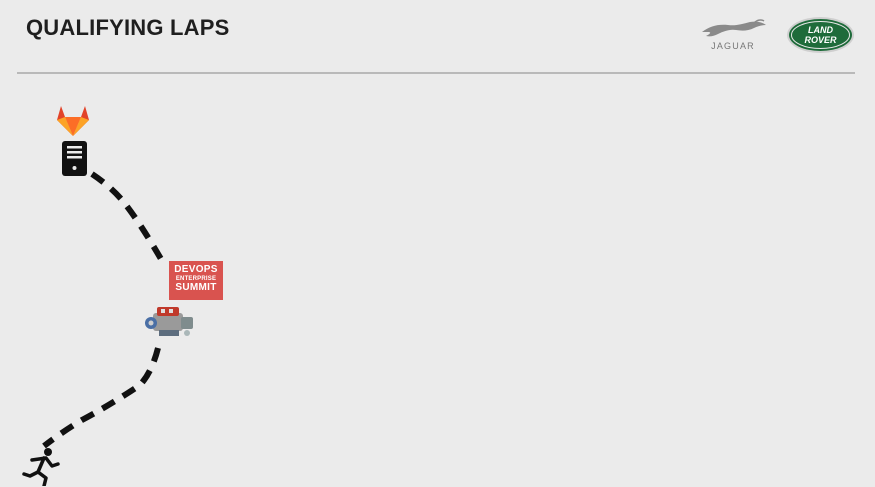 The width and height of the screenshot is (875, 487). What do you see at coordinates (74, 158) in the screenshot?
I see `server-icon` at bounding box center [74, 158].